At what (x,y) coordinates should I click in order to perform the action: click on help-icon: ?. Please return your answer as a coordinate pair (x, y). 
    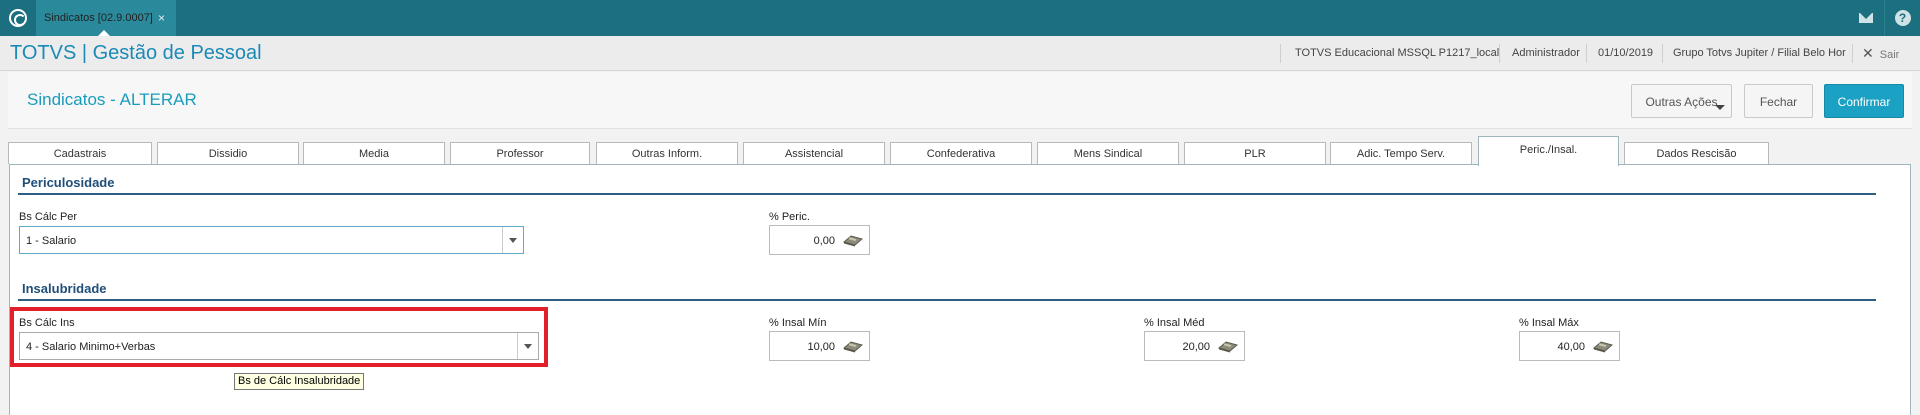
    Looking at the image, I should click on (1902, 18).